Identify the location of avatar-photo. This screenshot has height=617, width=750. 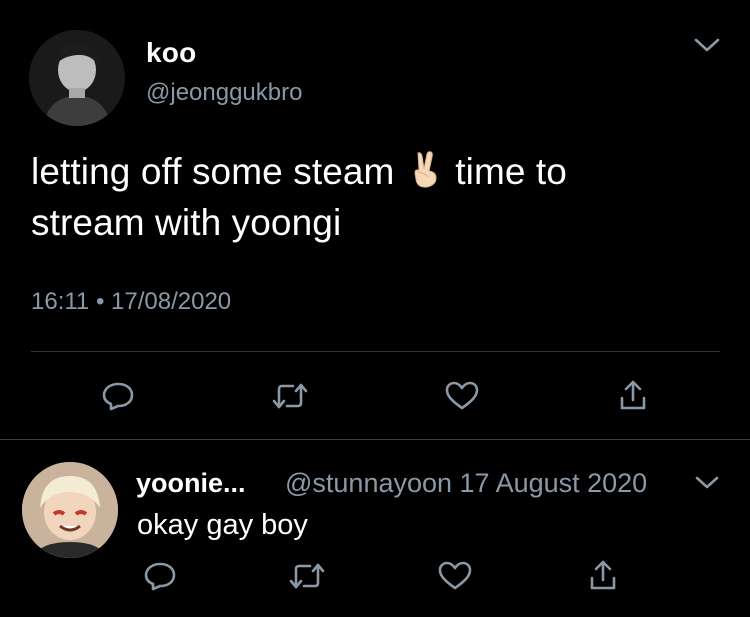
(77, 78).